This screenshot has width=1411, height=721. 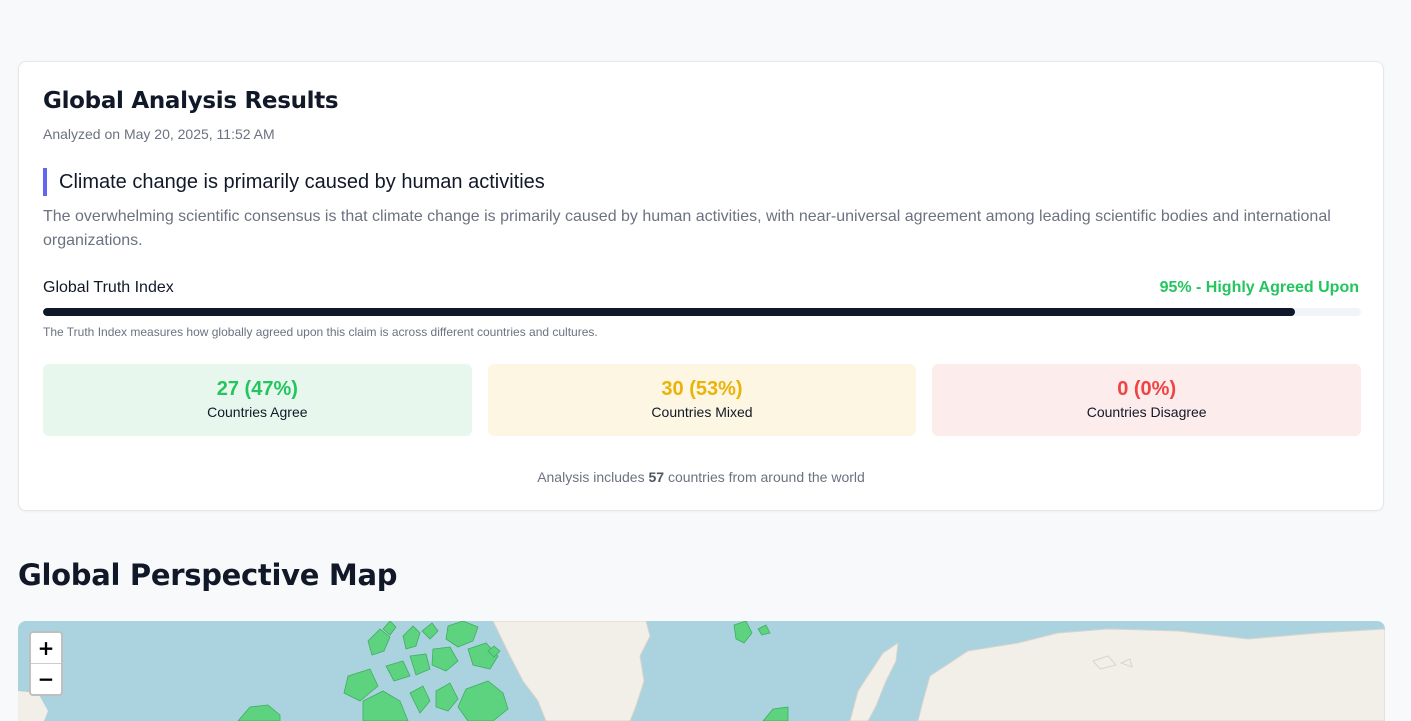 I want to click on results-title: Global Analysis Results, so click(x=191, y=101).